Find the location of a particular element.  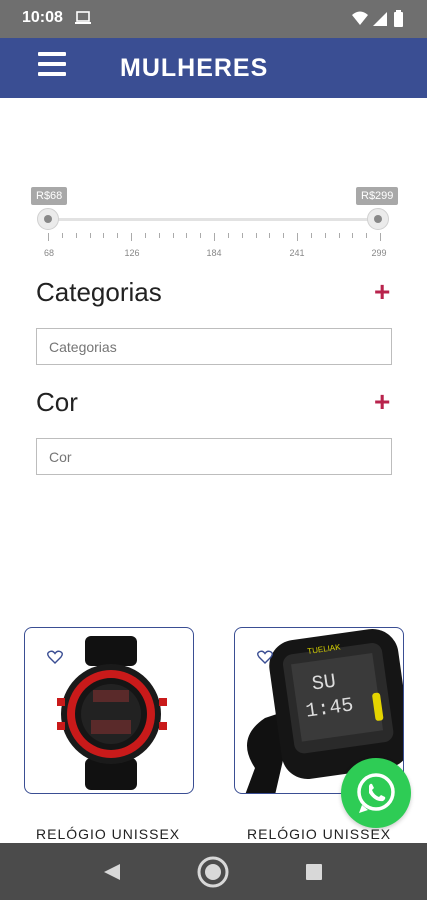

page-title: MULHERES is located at coordinates (194, 68).